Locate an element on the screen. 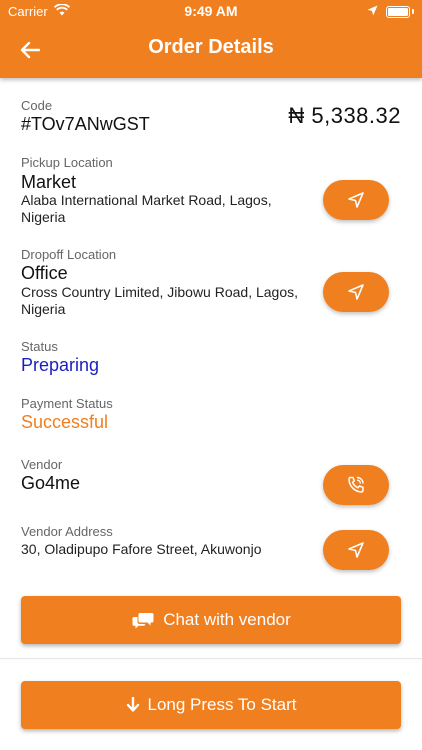 The height and width of the screenshot is (750, 422). page-title: Order Details is located at coordinates (211, 47).